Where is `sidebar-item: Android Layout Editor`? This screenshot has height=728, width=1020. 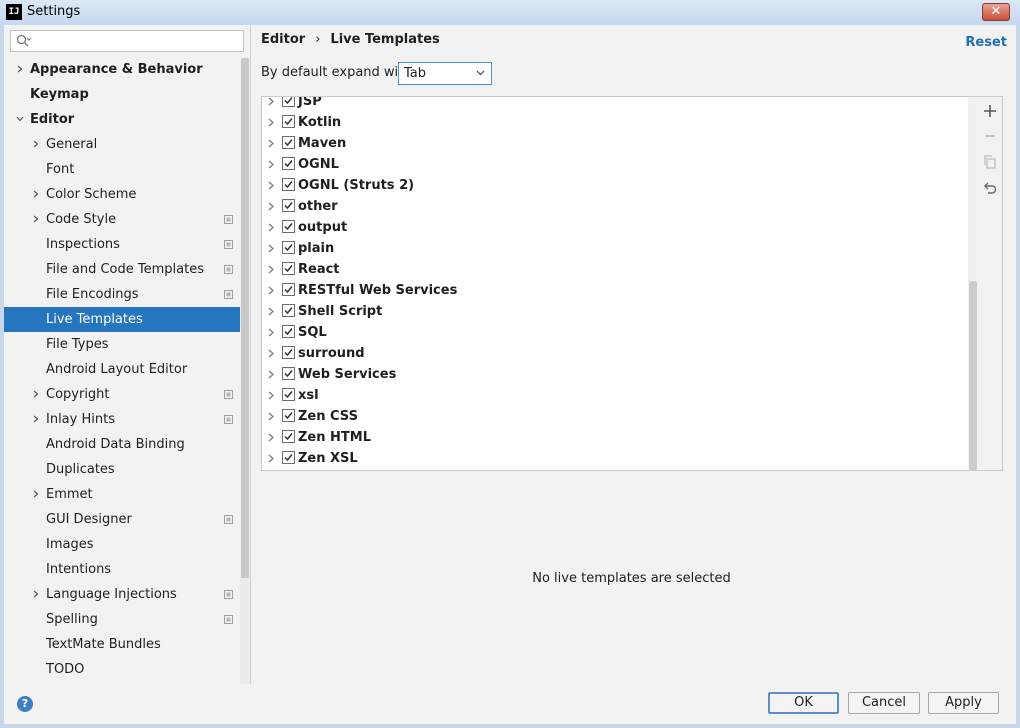 sidebar-item: Android Layout Editor is located at coordinates (127, 369).